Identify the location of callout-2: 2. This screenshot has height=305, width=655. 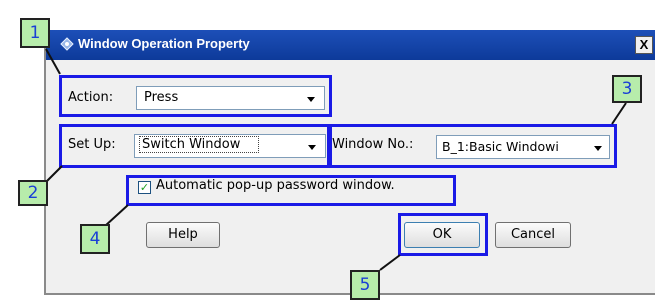
(33, 193).